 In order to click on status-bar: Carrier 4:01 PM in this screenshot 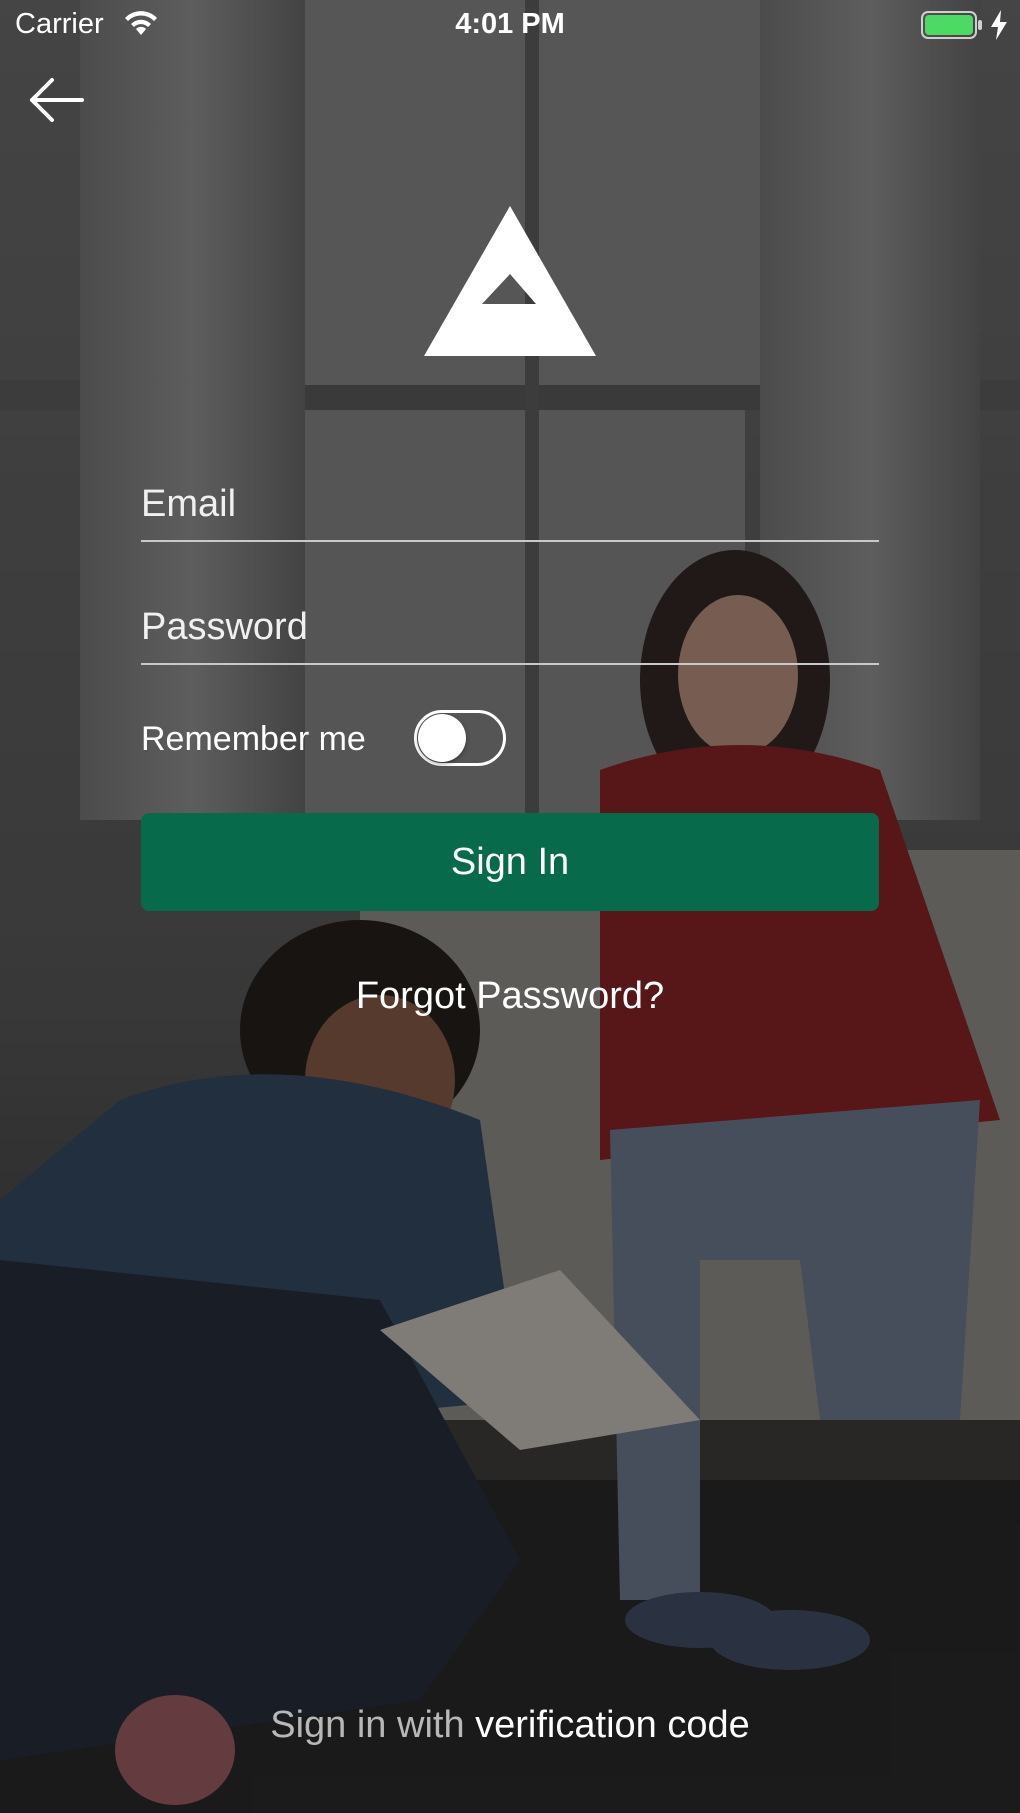, I will do `click(510, 25)`.